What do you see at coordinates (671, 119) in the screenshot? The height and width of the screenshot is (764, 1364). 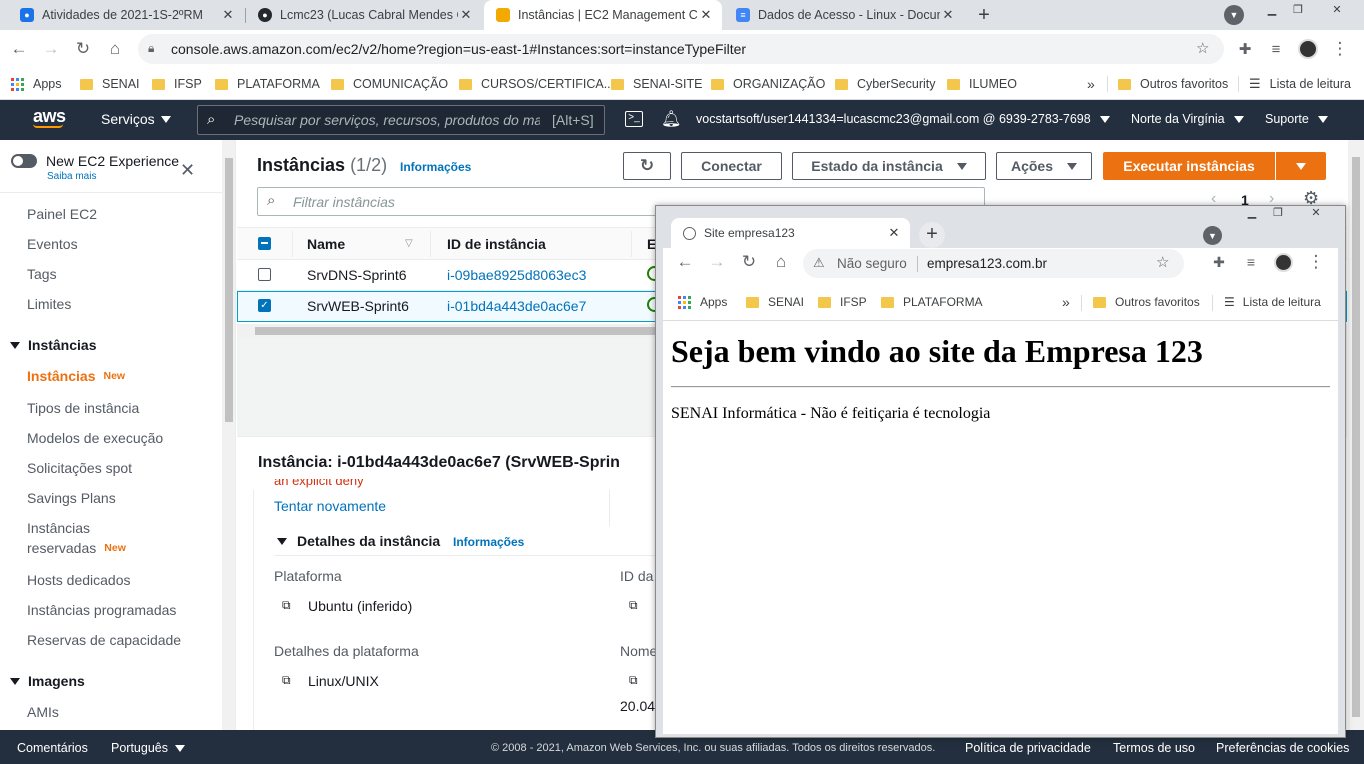 I see `bell-icon: 🔔︎` at bounding box center [671, 119].